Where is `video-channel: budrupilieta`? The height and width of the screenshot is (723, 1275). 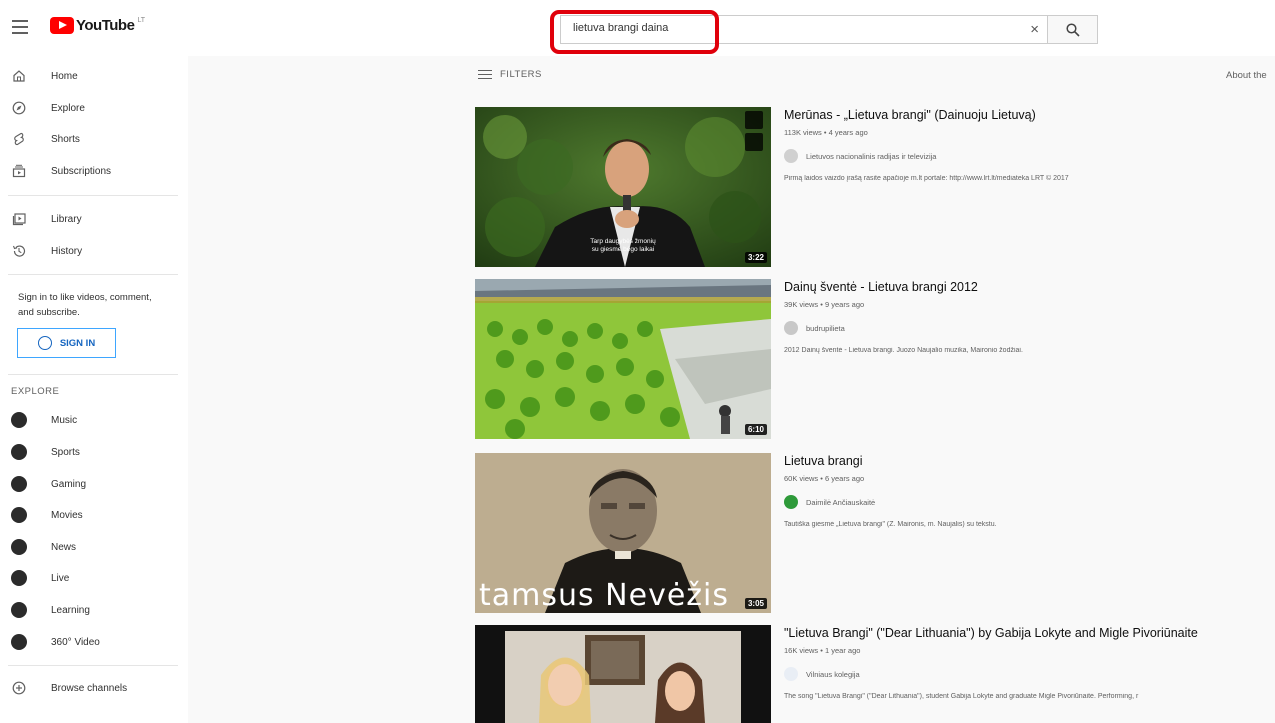
video-channel: budrupilieta is located at coordinates (1029, 328).